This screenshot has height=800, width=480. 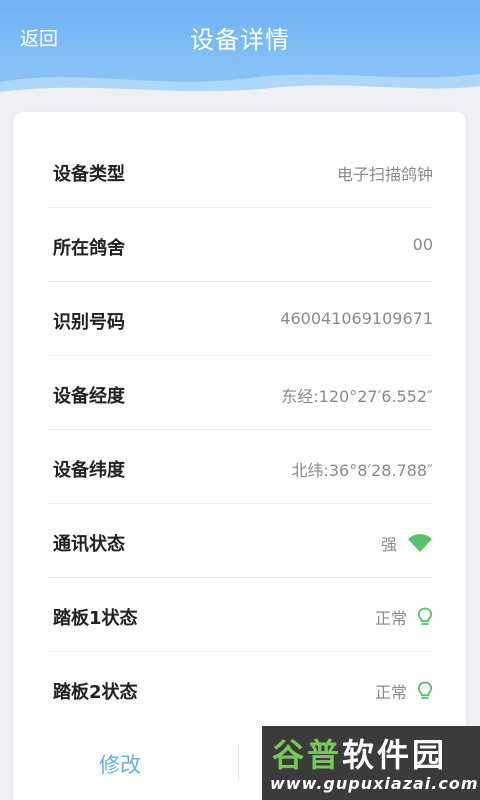 I want to click on signal-status-value: 强, so click(x=388, y=544).